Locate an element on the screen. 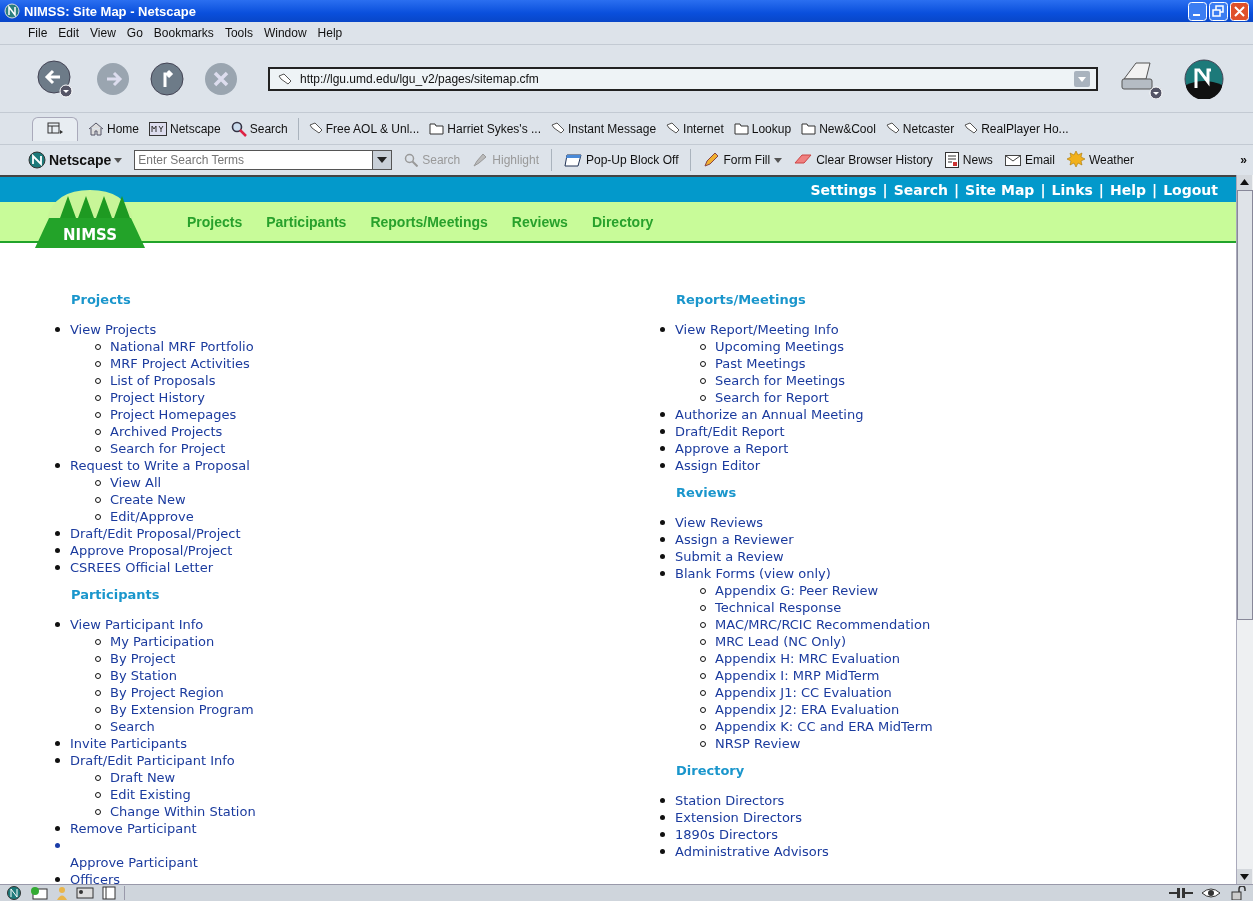 This screenshot has width=1253, height=901. sitemap-link: Past Meetings is located at coordinates (760, 363).